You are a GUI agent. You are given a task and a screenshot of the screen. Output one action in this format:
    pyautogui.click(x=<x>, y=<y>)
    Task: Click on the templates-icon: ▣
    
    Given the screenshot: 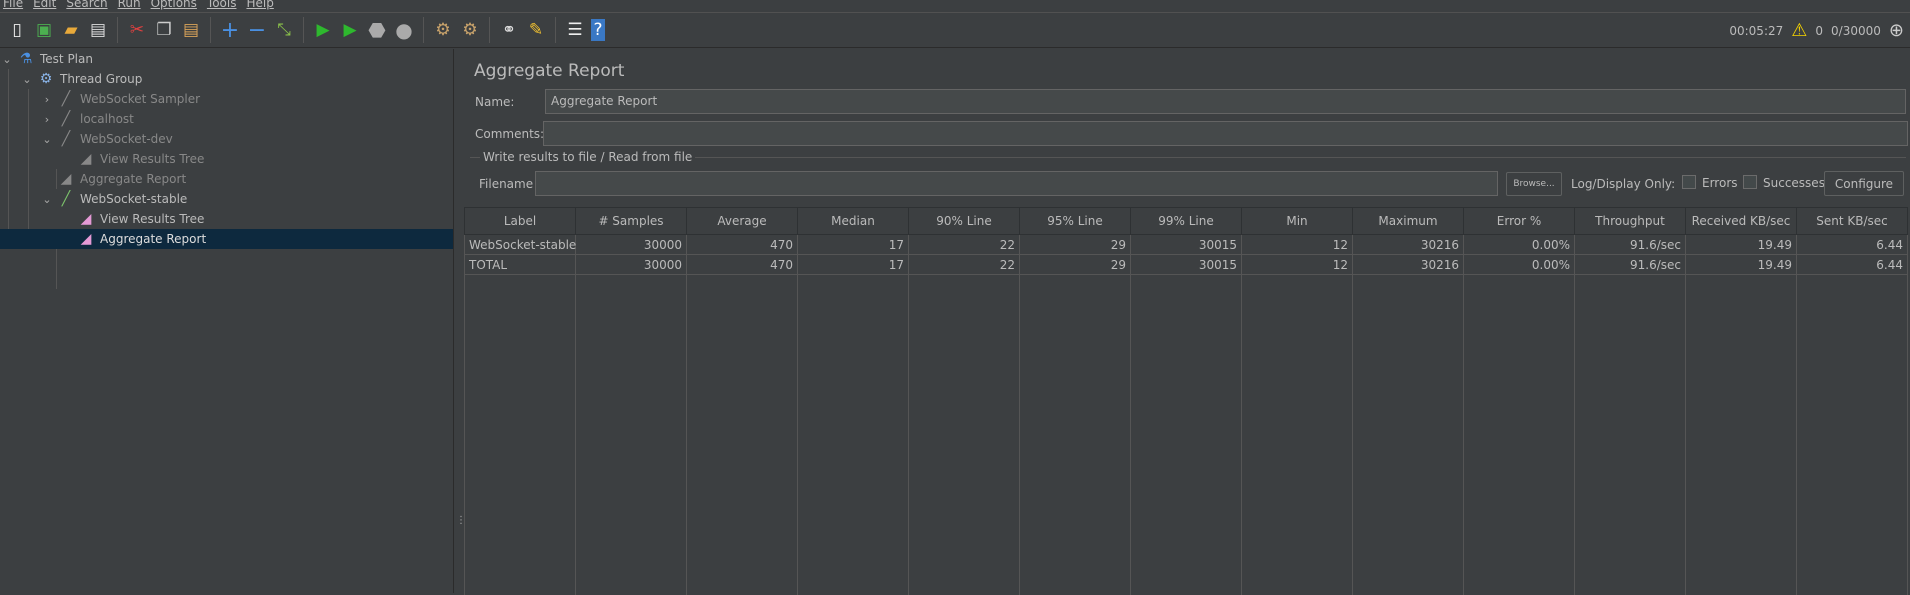 What is the action you would take?
    pyautogui.click(x=44, y=30)
    